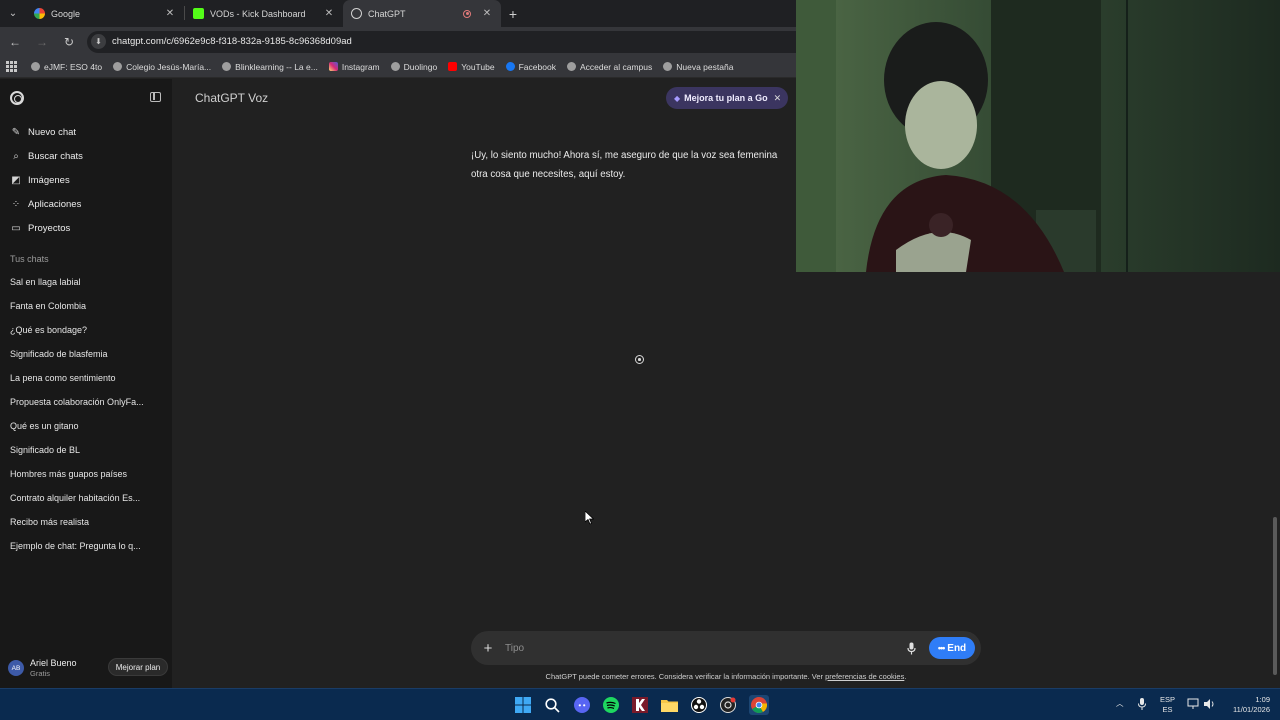 This screenshot has height=720, width=1280. What do you see at coordinates (422, 13) in the screenshot?
I see `tab-chatgpt: ChatGPT ✕` at bounding box center [422, 13].